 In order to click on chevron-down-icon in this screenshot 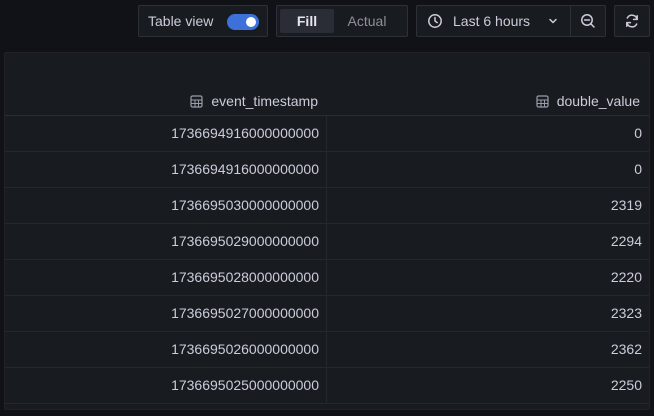, I will do `click(553, 21)`.